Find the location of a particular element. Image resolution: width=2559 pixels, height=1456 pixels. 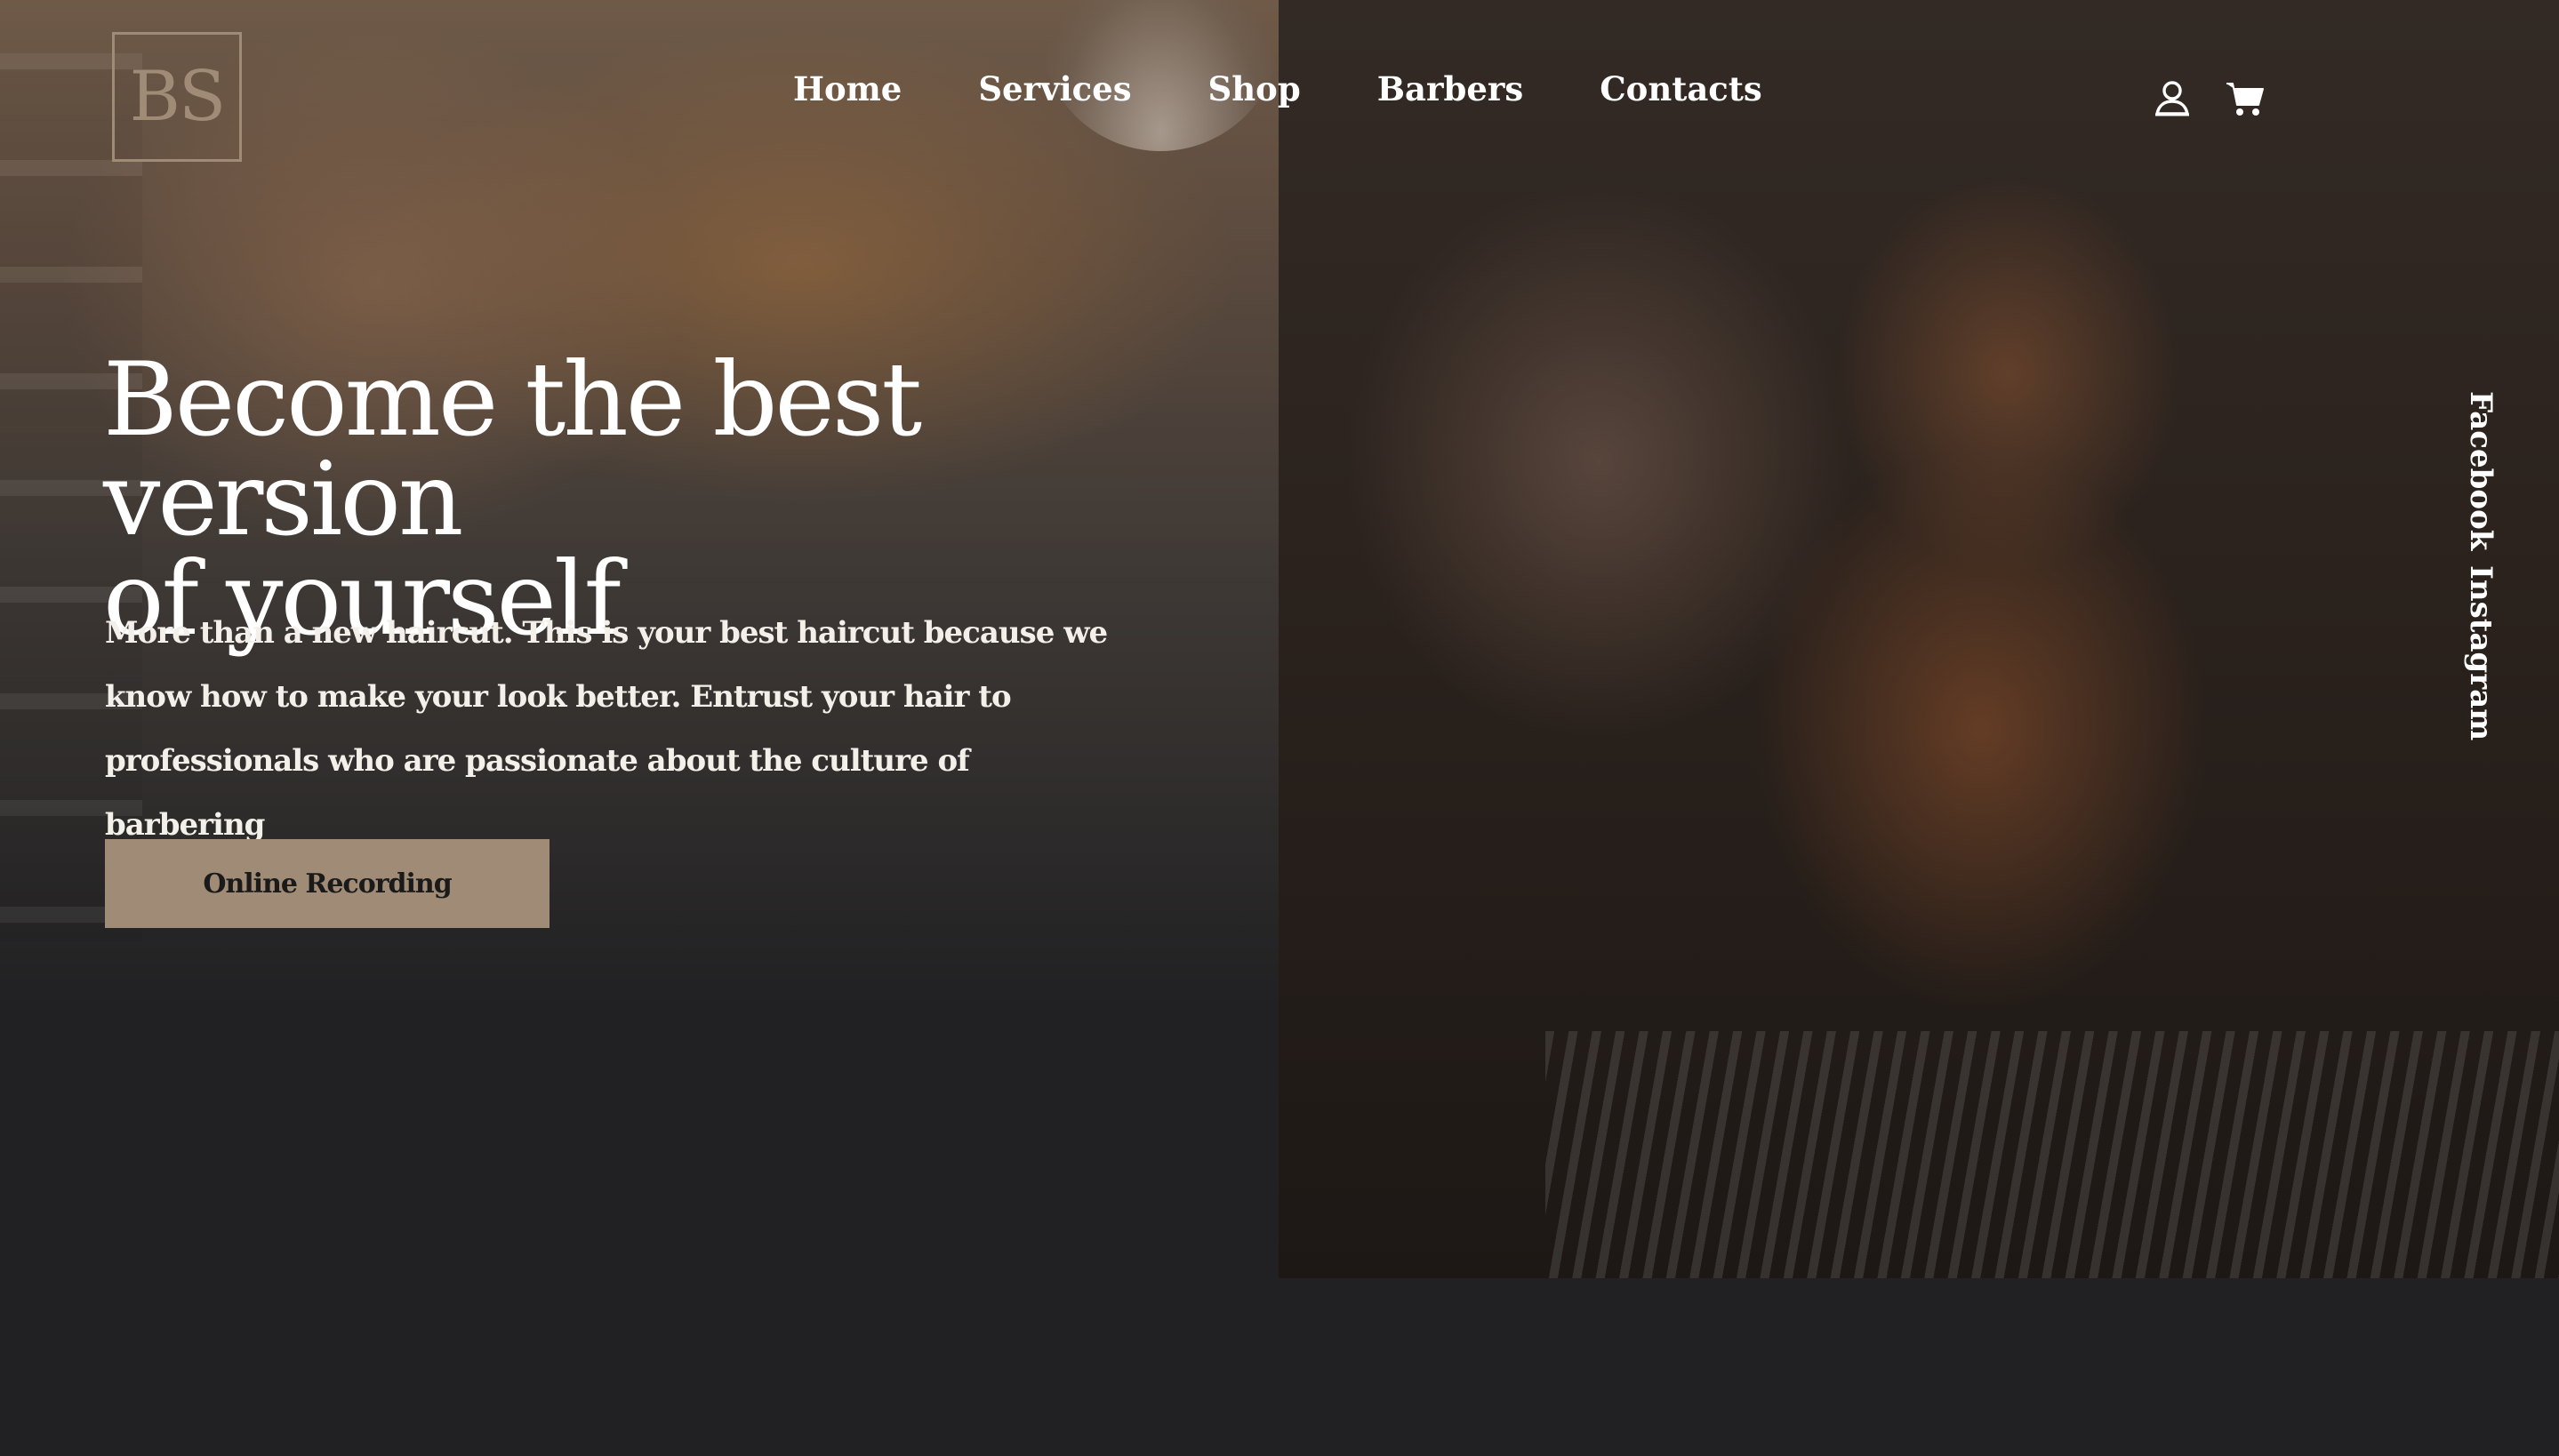

brand-logo: BS is located at coordinates (177, 97).